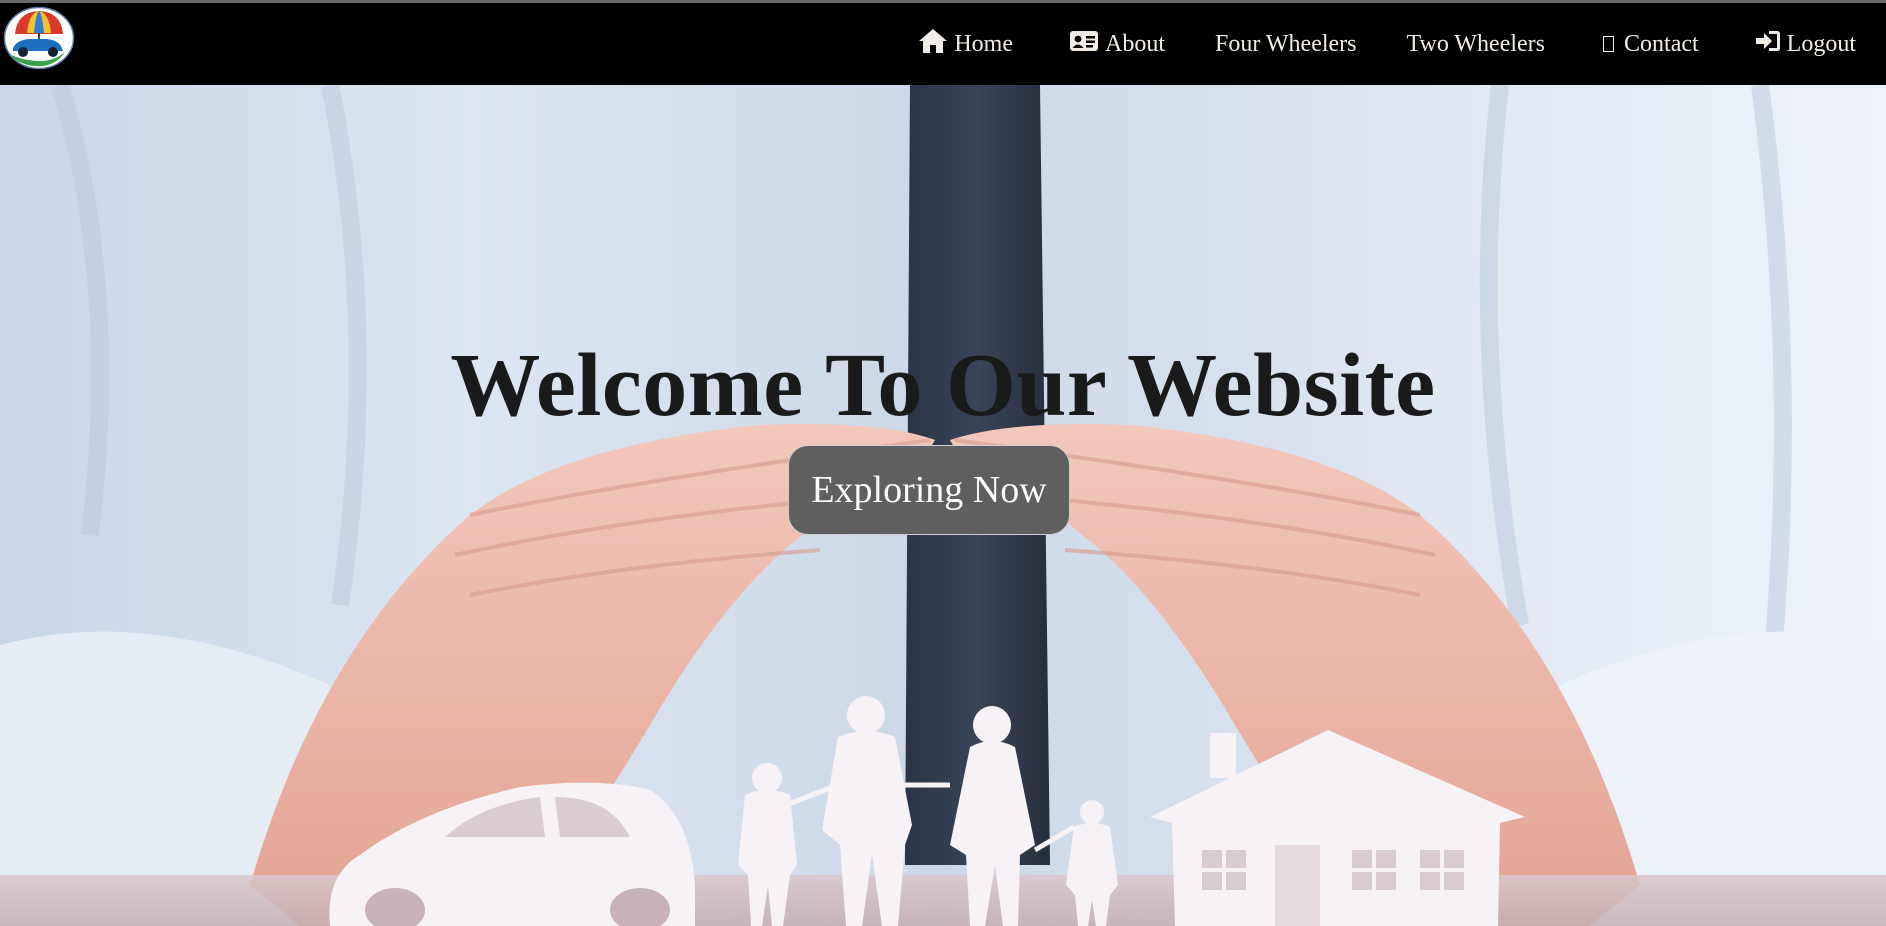  Describe the element at coordinates (39, 38) in the screenshot. I see `site-logo` at that location.